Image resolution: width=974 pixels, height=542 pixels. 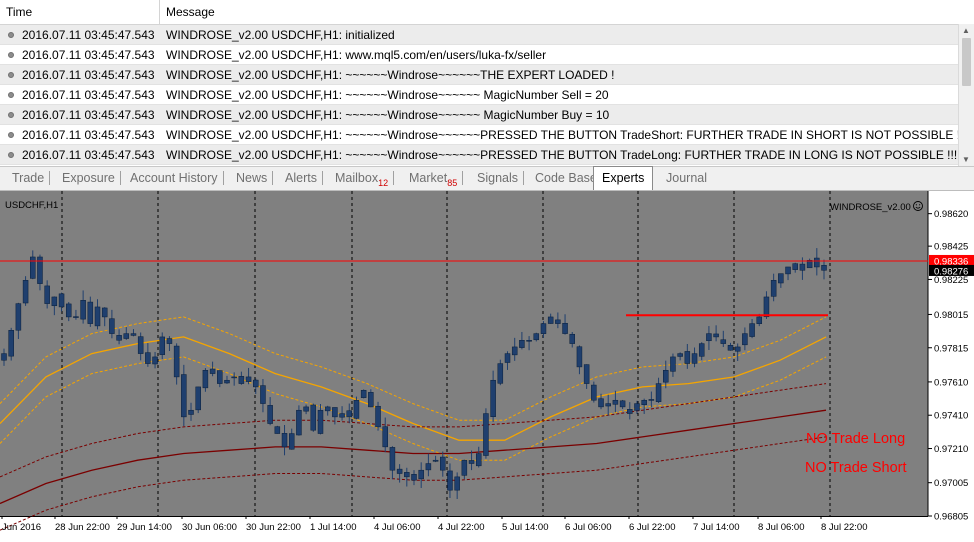 I want to click on no-trade-long-label: NO Trade Long, so click(x=855, y=439).